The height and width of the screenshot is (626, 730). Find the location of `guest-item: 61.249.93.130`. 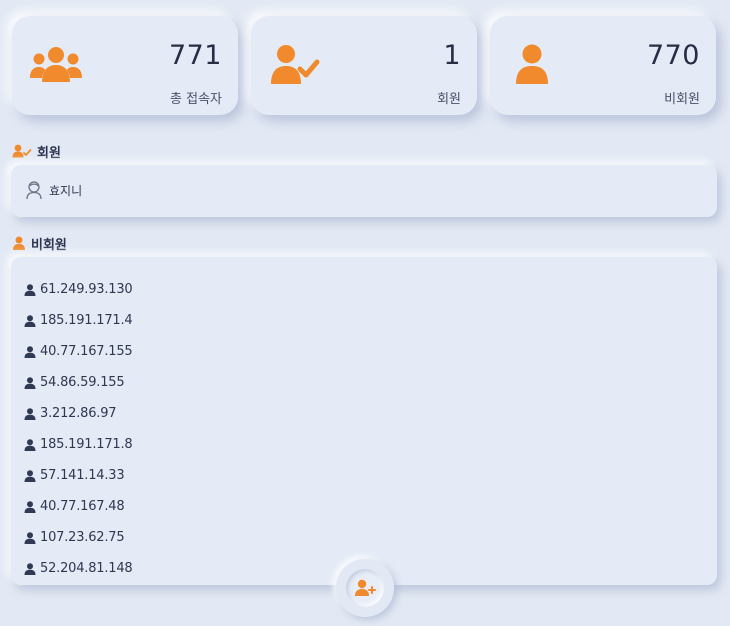

guest-item: 61.249.93.130 is located at coordinates (78, 289).